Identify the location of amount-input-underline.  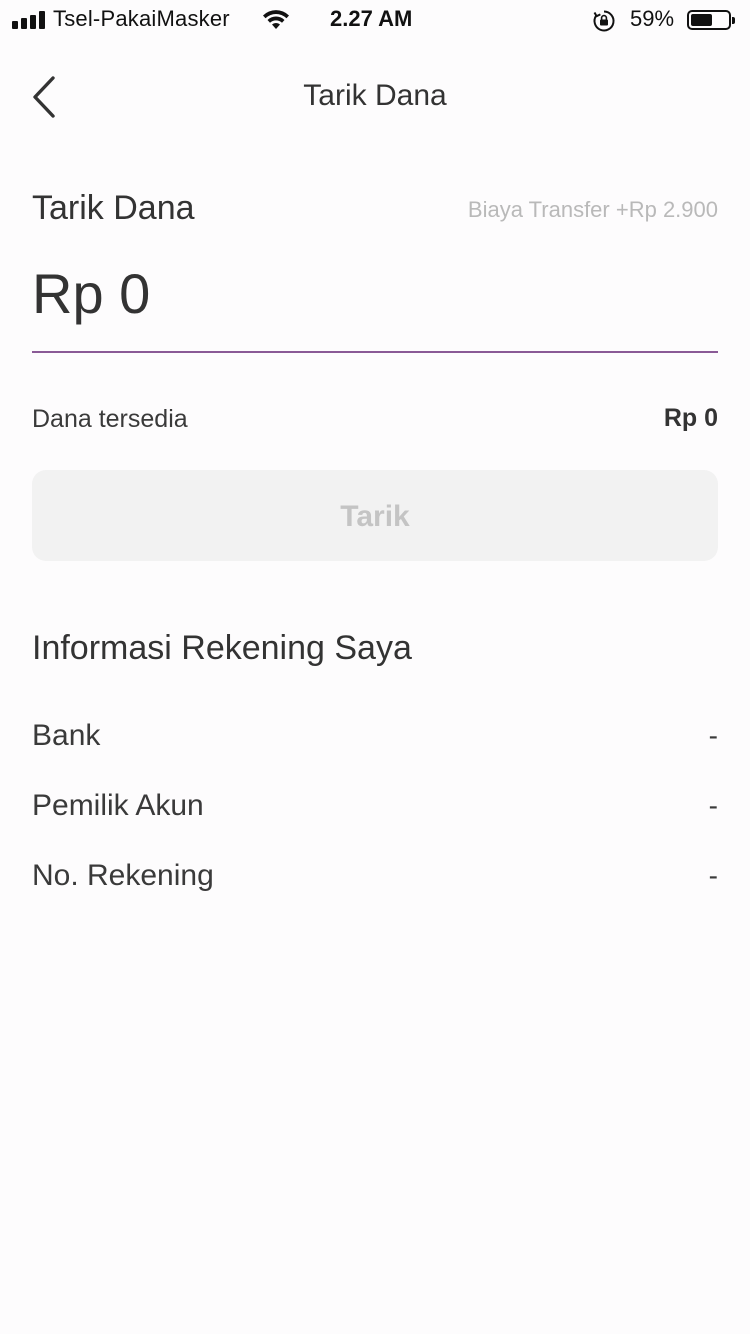
(375, 352).